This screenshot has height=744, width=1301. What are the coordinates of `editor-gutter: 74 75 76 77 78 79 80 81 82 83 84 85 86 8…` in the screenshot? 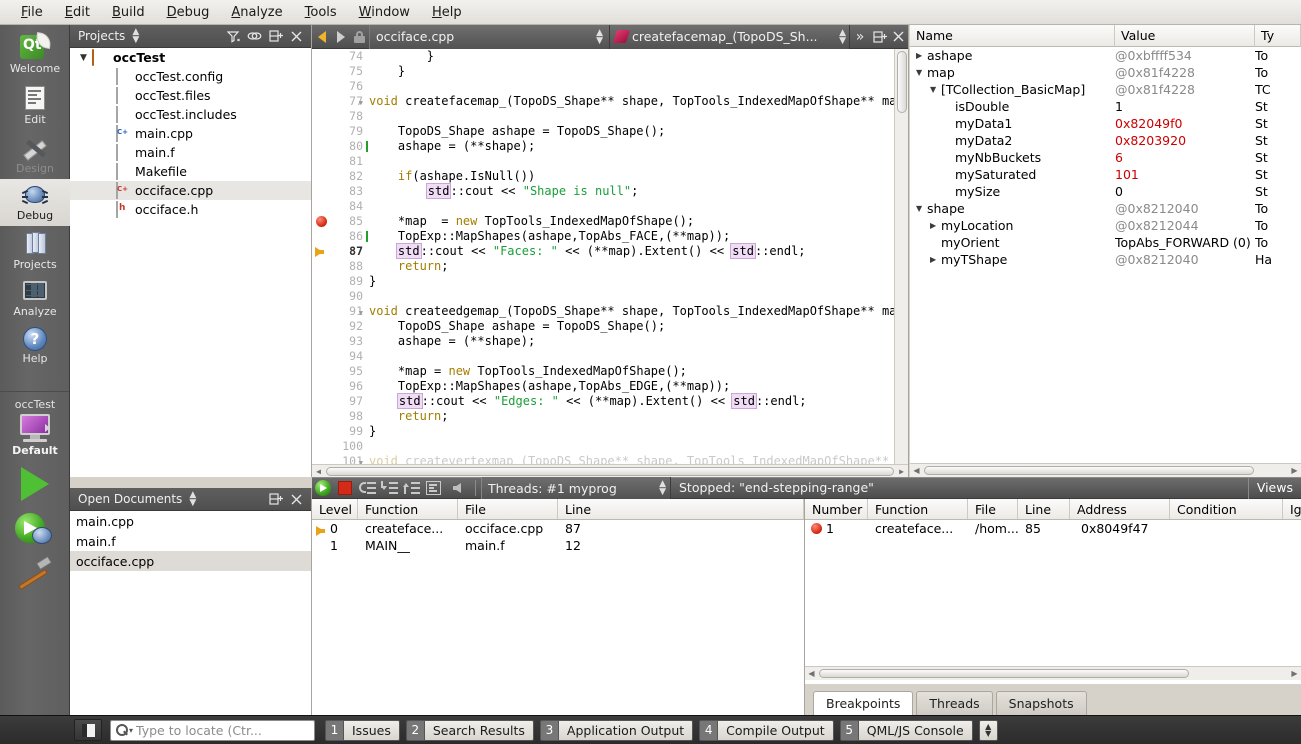 It's located at (340, 263).